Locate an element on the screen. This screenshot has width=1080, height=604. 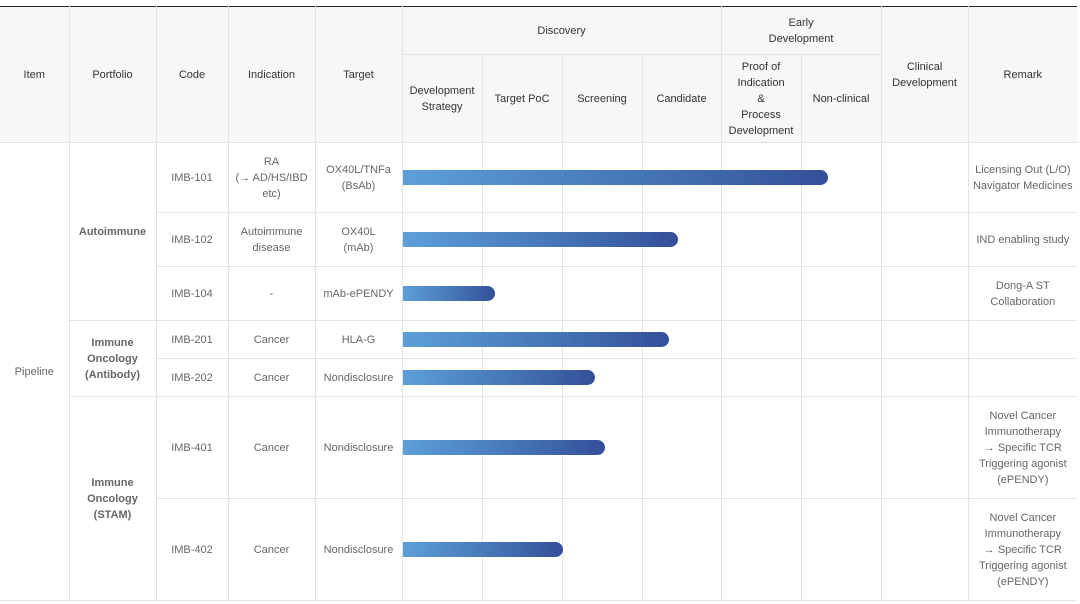
code-cell: IMB-101 is located at coordinates (192, 177).